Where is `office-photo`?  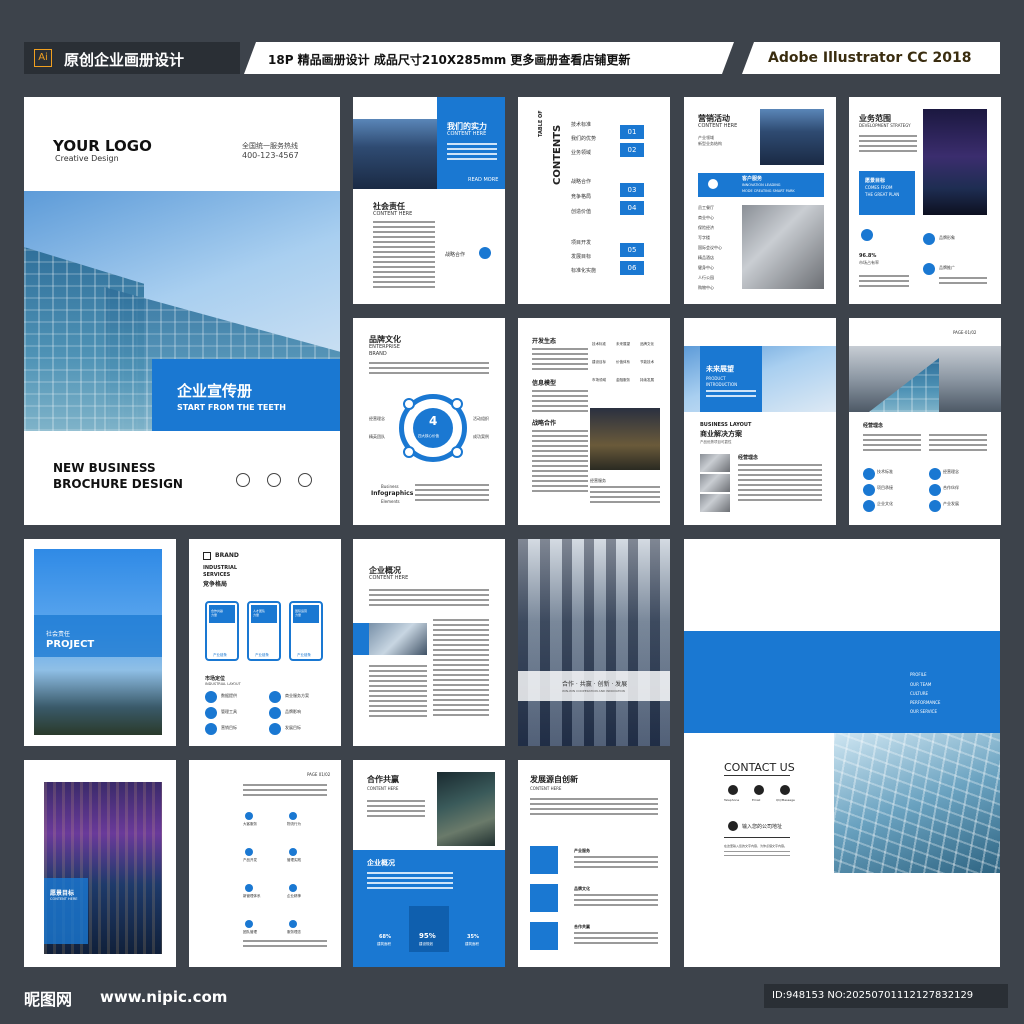
office-photo is located at coordinates (783, 247).